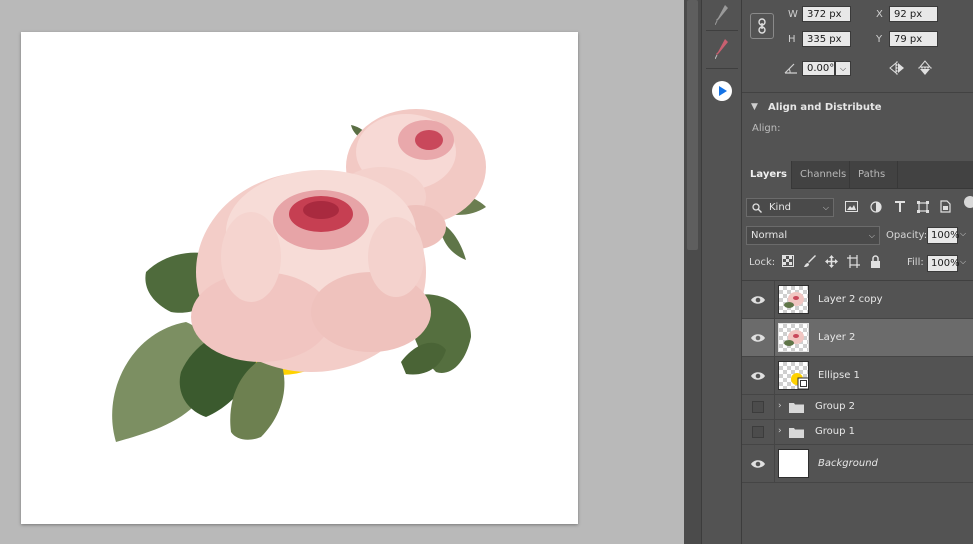  What do you see at coordinates (853, 261) in the screenshot?
I see `lock-artboard-icon` at bounding box center [853, 261].